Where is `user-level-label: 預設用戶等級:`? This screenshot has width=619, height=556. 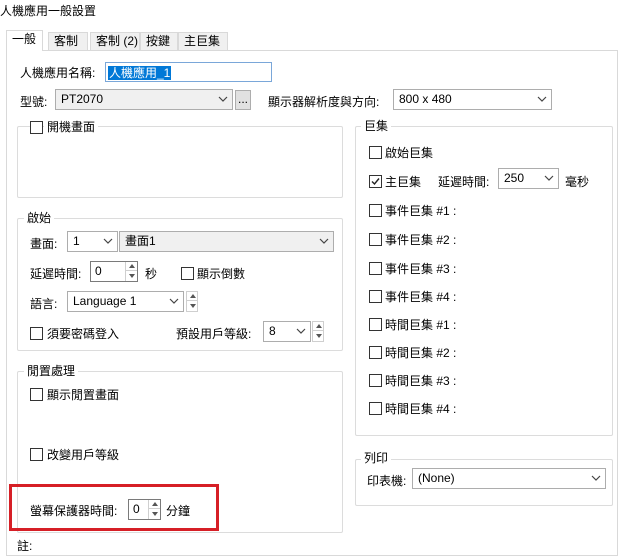 user-level-label: 預設用戶等級: is located at coordinates (214, 334).